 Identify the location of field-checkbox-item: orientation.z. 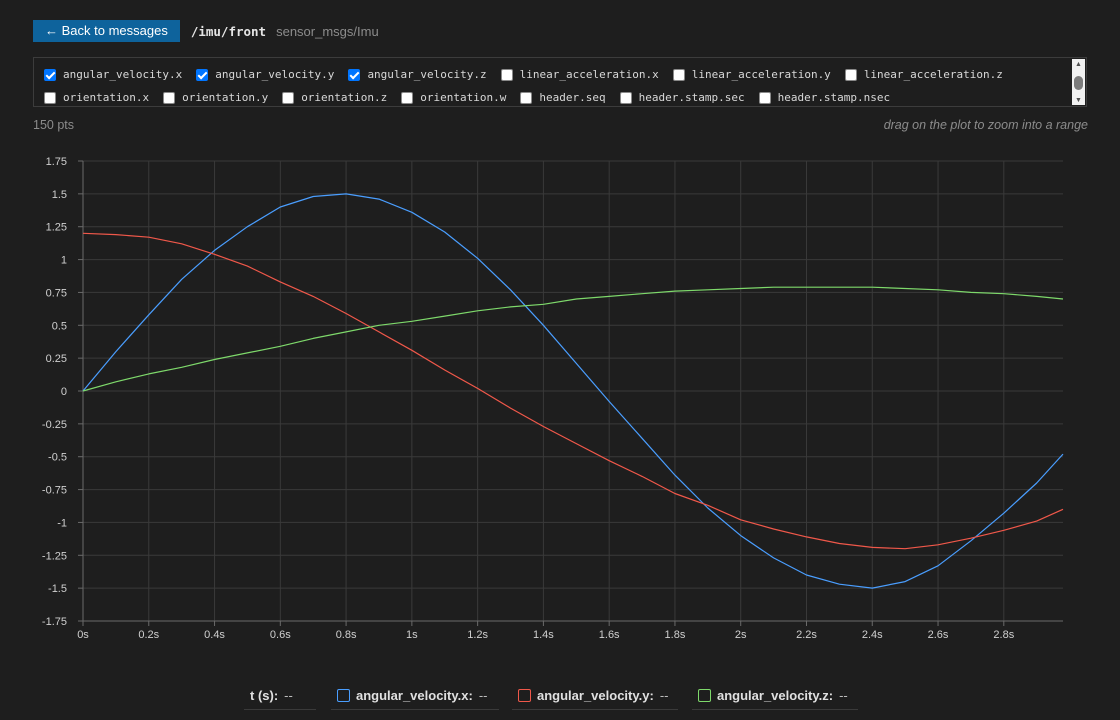
(334, 97).